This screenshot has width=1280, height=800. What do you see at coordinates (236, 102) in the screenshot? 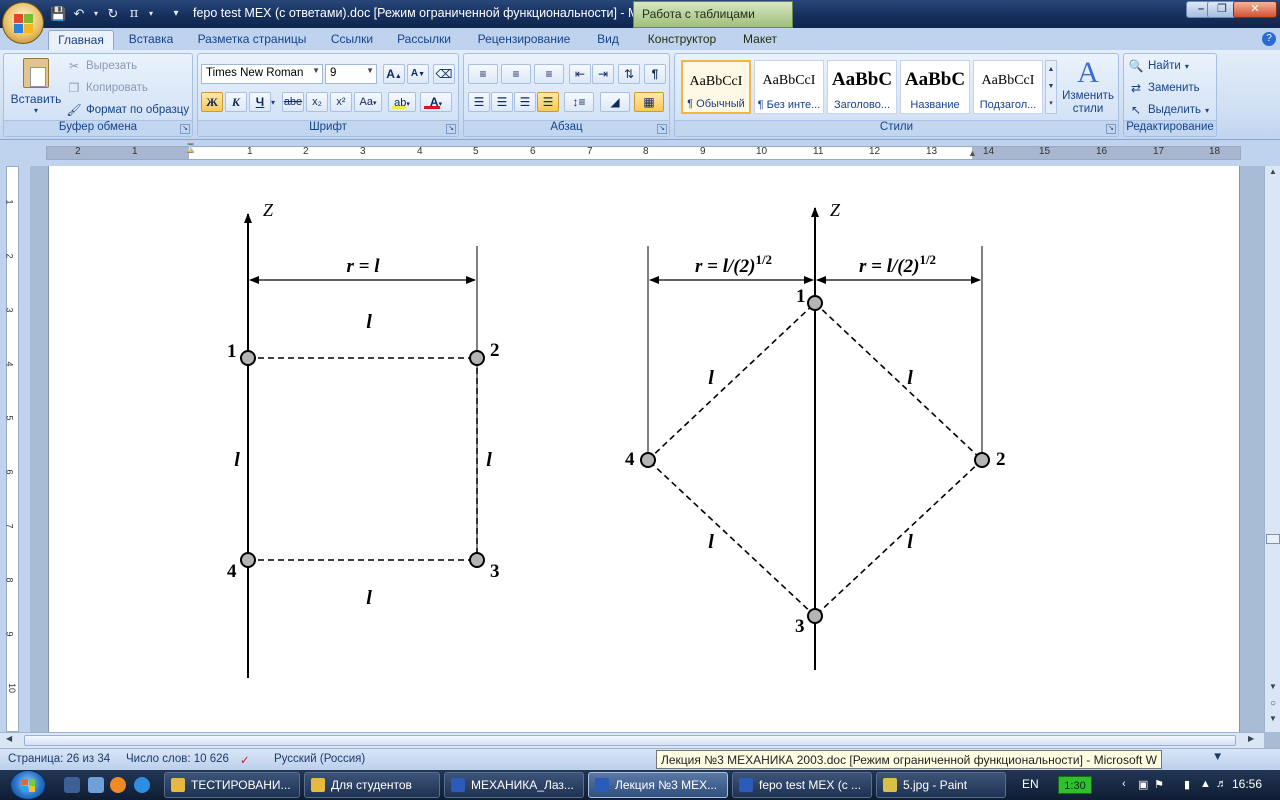
I see `italic-button: К` at bounding box center [236, 102].